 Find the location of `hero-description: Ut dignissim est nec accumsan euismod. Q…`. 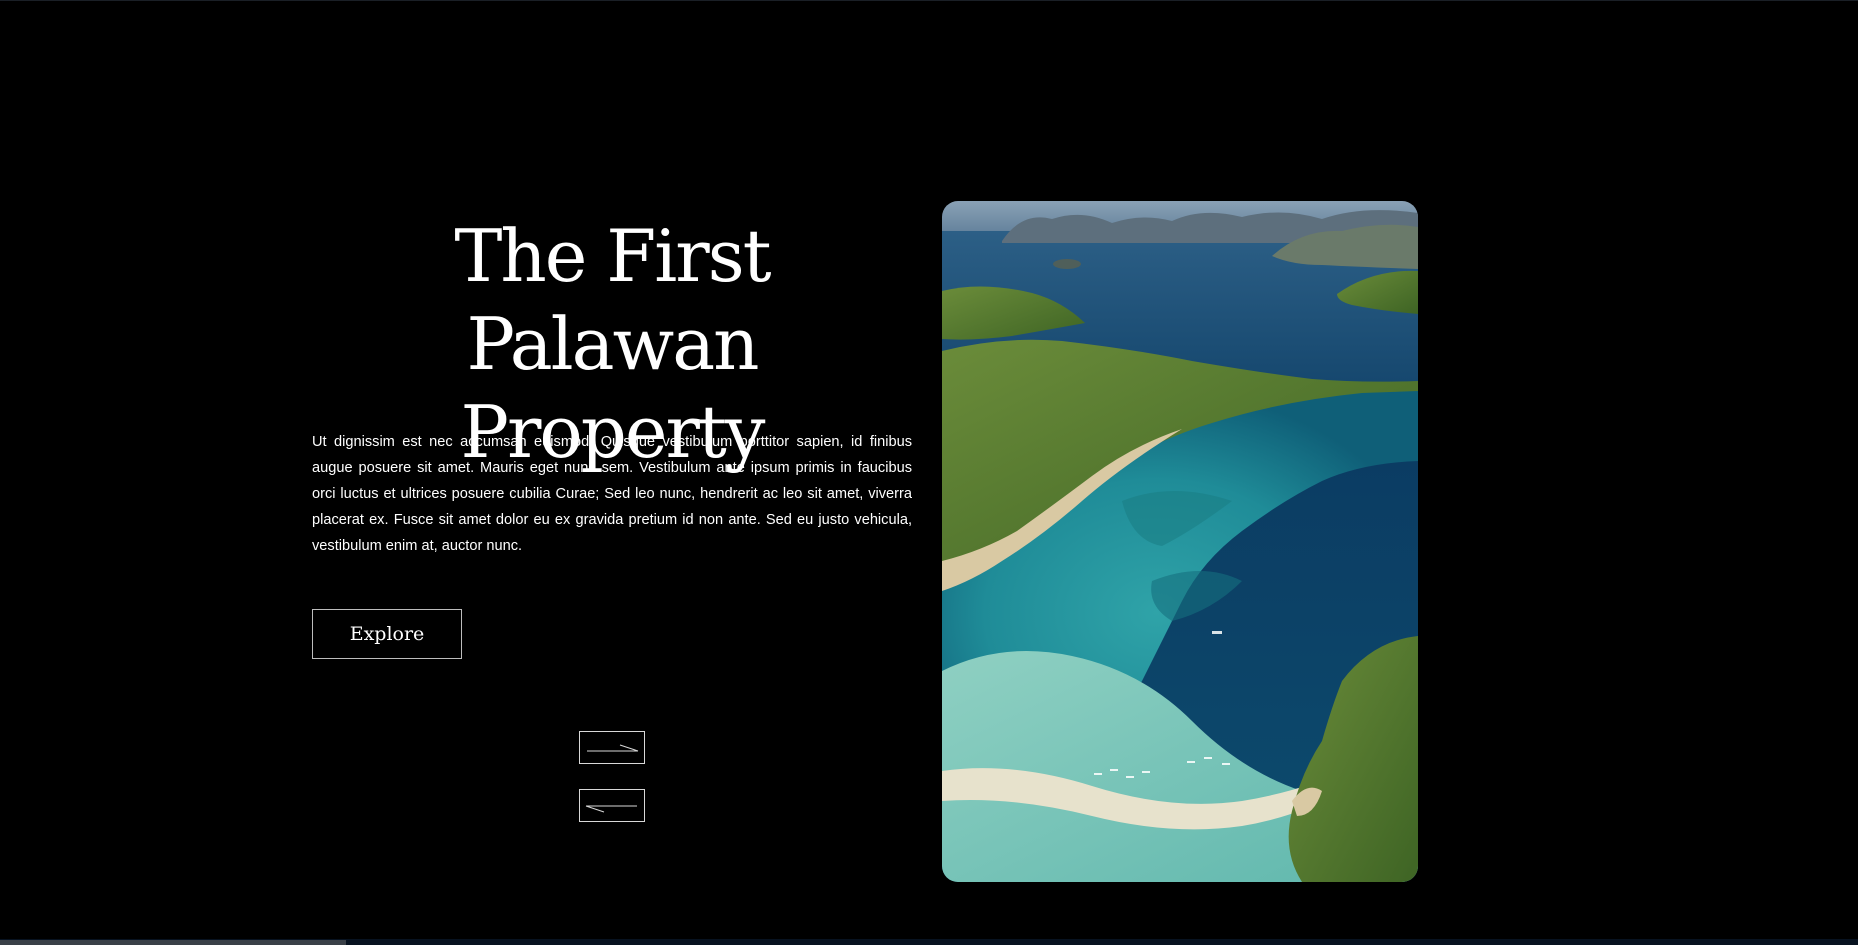

hero-description: Ut dignissim est nec accumsan euismod. Q… is located at coordinates (612, 494).